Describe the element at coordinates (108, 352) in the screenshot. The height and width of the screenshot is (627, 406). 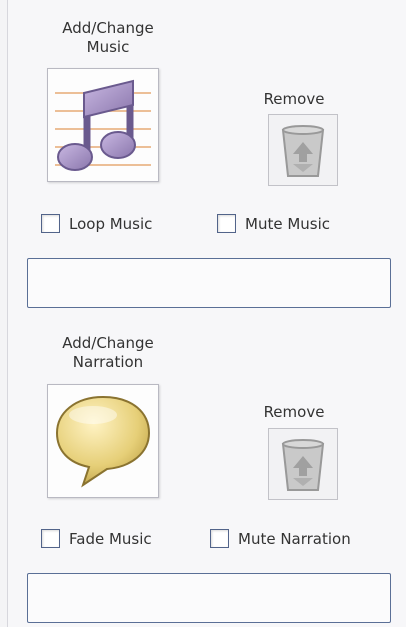
I see `add-change-narration-label: Add/Change Narration` at that location.